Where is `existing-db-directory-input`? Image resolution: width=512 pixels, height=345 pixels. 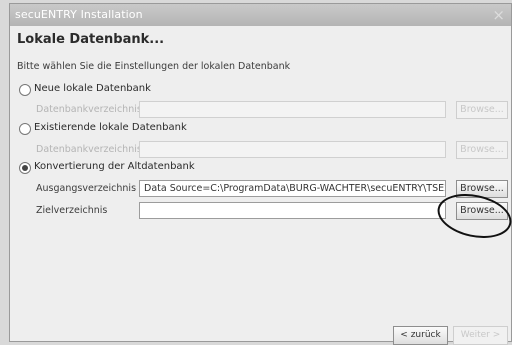 existing-db-directory-input is located at coordinates (292, 149).